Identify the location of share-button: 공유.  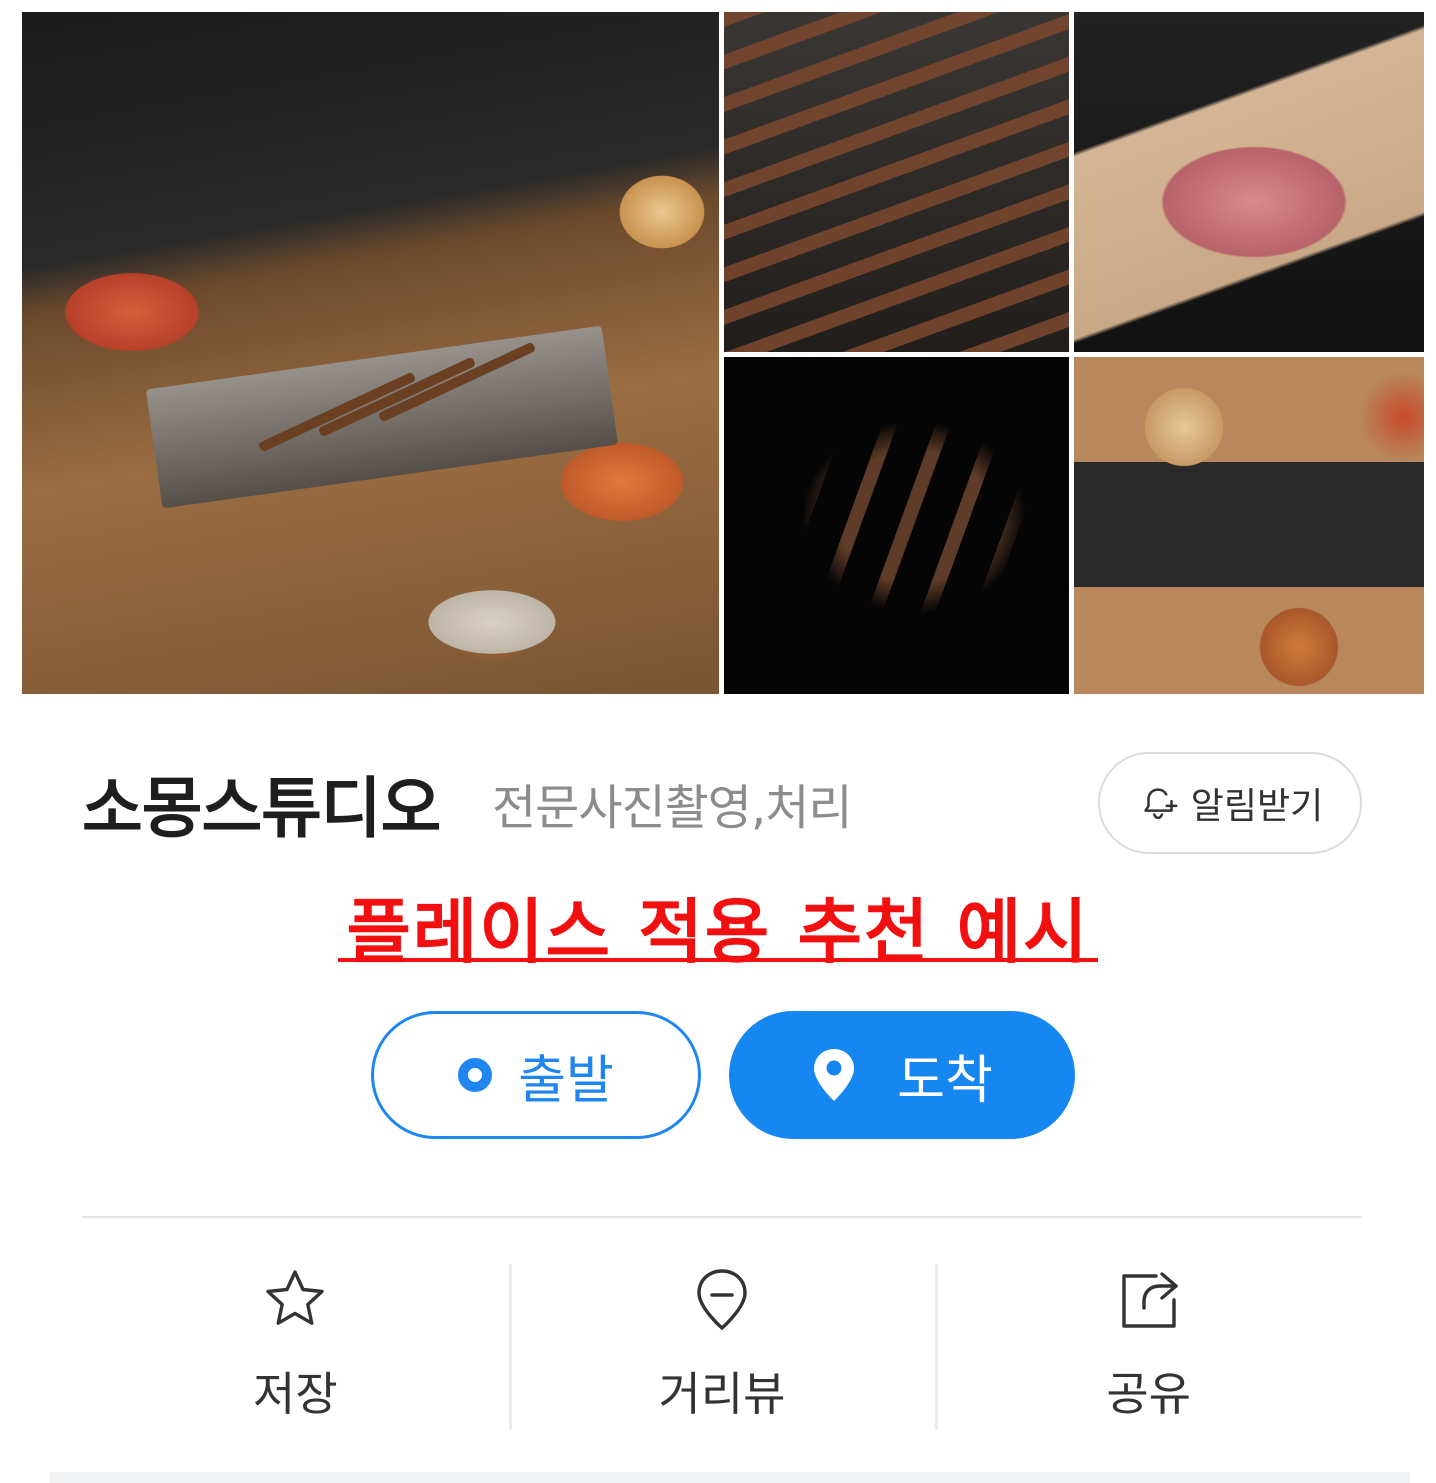
(1148, 1347).